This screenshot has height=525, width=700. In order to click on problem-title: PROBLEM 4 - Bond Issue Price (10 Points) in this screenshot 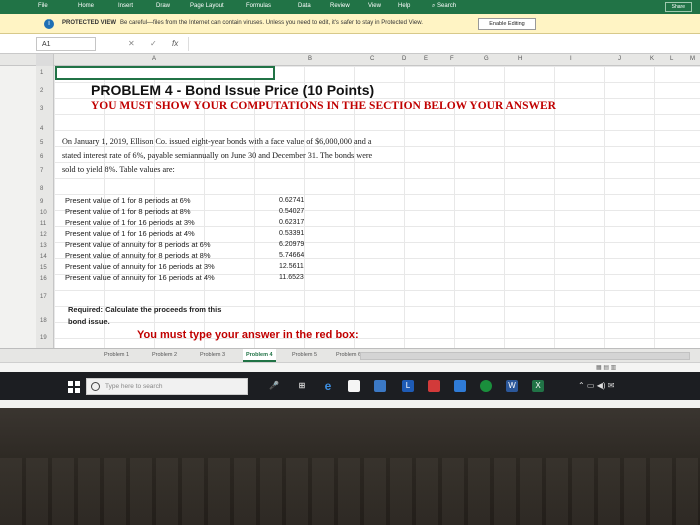, I will do `click(233, 90)`.